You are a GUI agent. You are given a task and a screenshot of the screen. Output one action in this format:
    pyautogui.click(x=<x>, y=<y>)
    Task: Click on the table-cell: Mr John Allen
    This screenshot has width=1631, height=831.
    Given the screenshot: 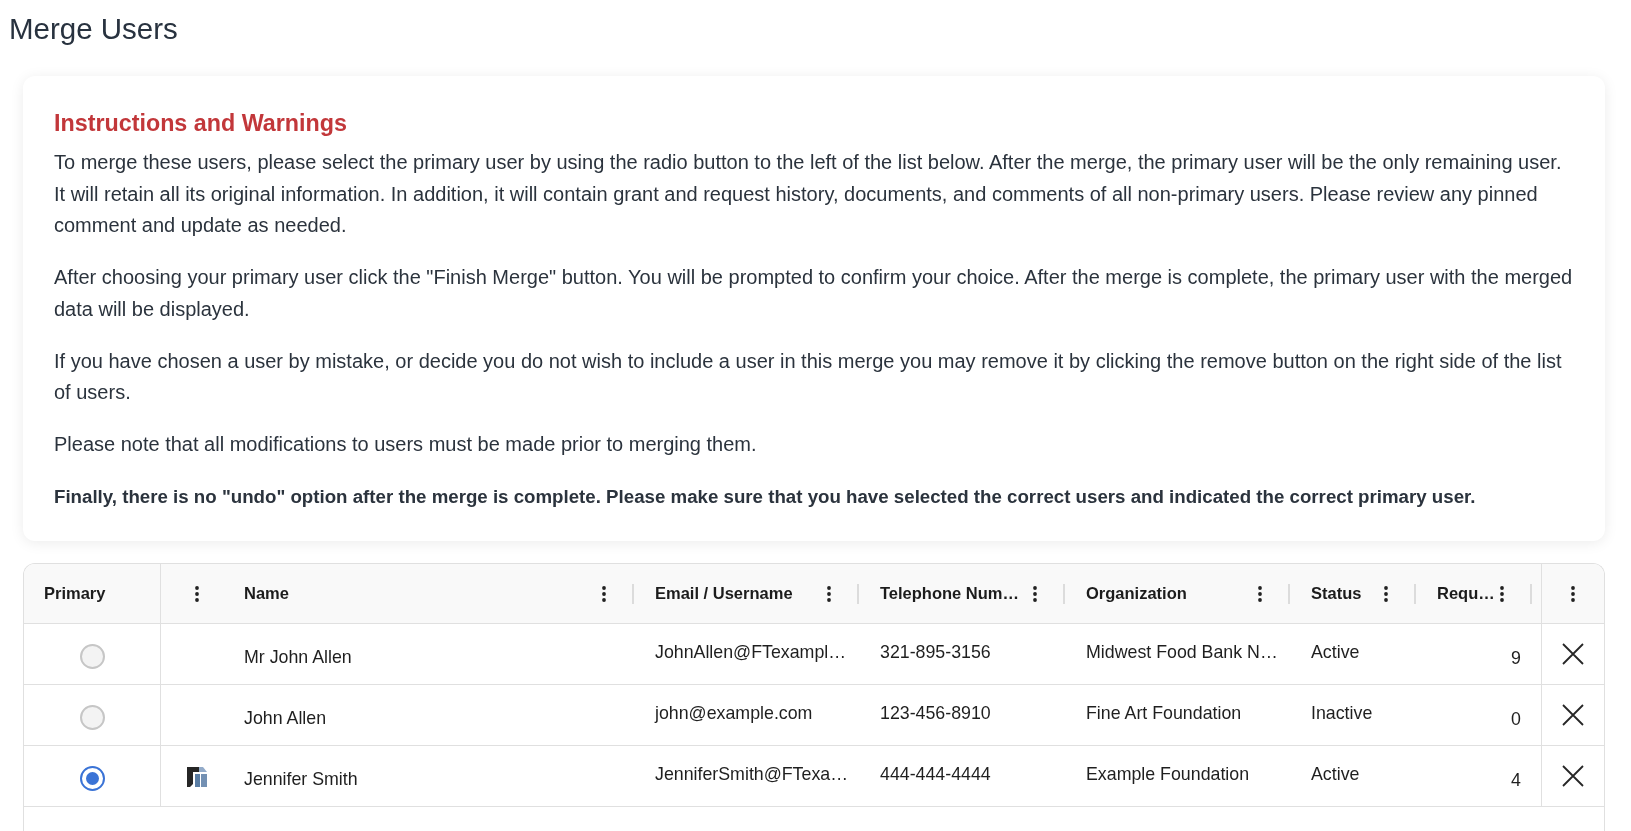 What is the action you would take?
    pyautogui.click(x=298, y=657)
    